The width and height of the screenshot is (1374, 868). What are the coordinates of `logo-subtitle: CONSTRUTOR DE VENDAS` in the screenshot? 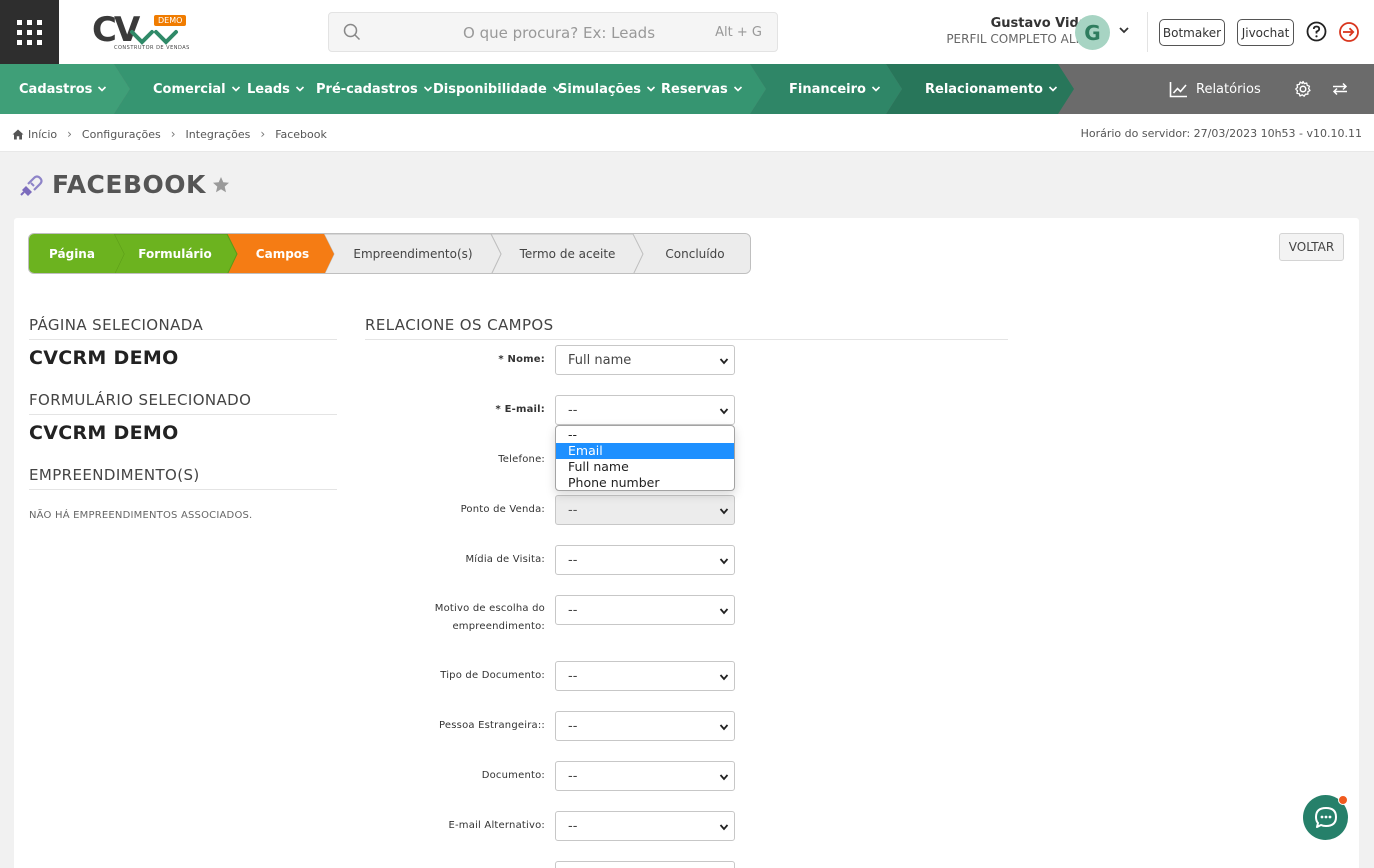 It's located at (152, 48).